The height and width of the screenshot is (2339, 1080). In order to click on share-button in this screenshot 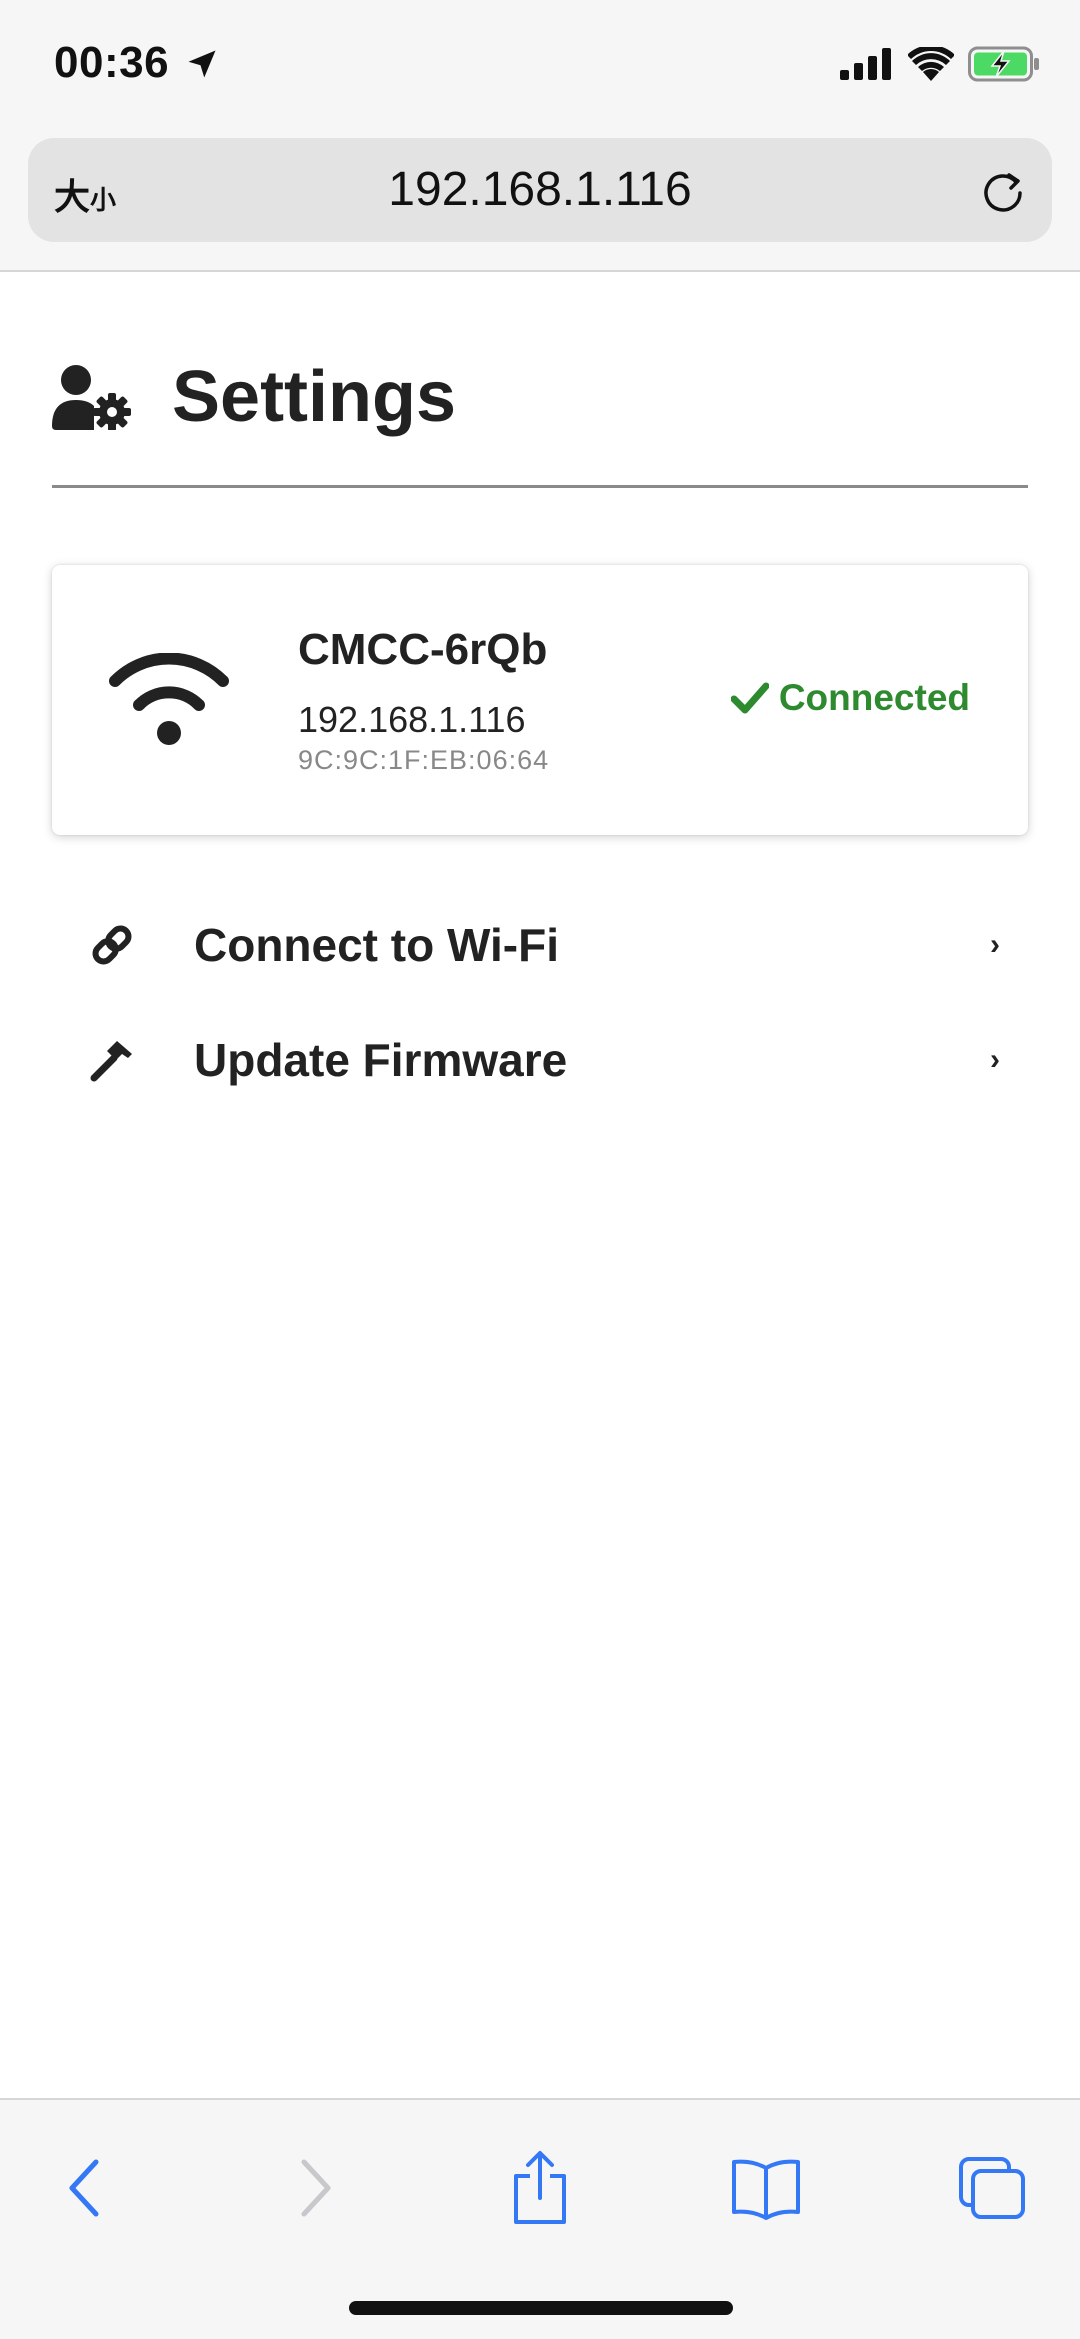, I will do `click(540, 2188)`.